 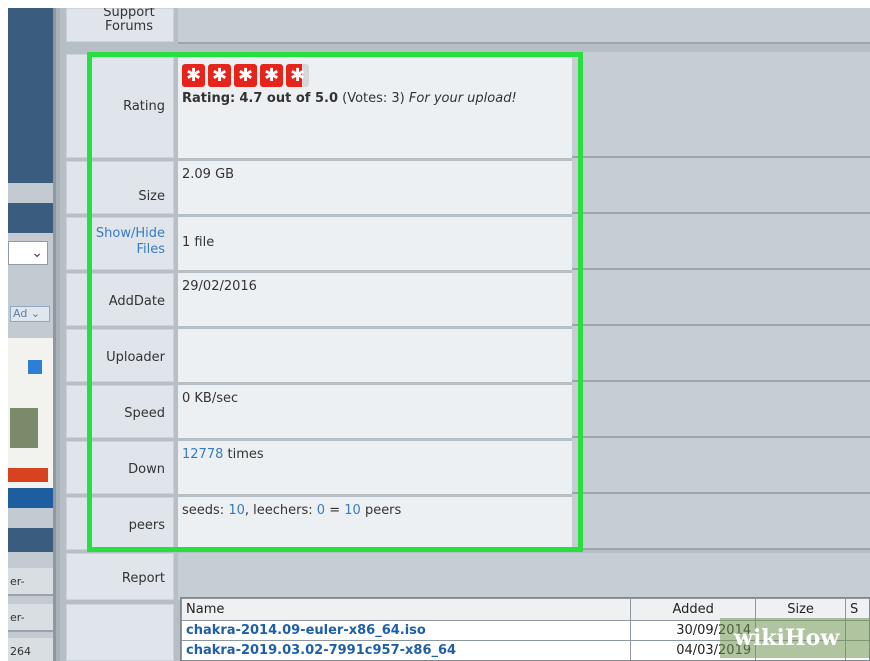 I want to click on leechers-label: , leechers:, so click(x=278, y=510).